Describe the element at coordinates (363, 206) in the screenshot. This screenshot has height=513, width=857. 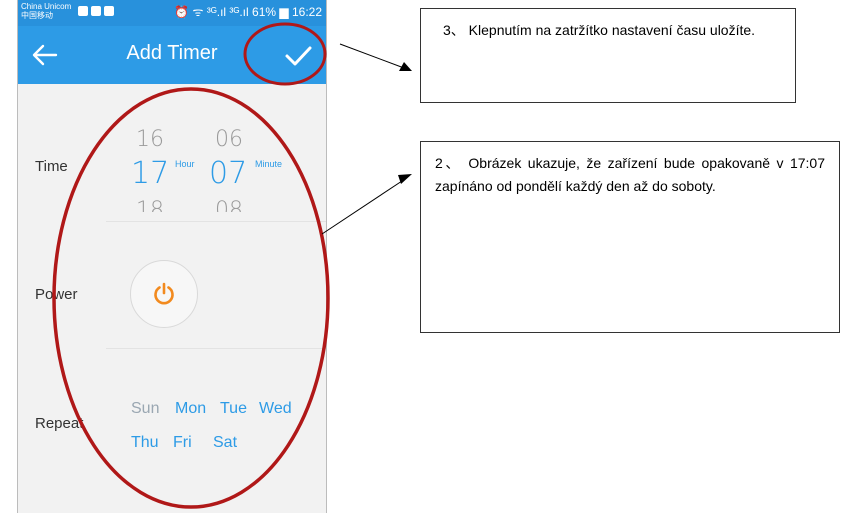
I see `annotation-arrow-schedule` at that location.